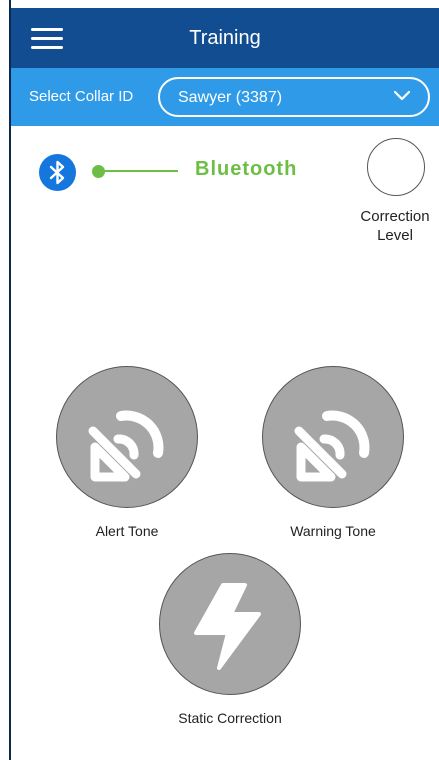  What do you see at coordinates (333, 531) in the screenshot?
I see `warning-tone-label: Warning Tone` at bounding box center [333, 531].